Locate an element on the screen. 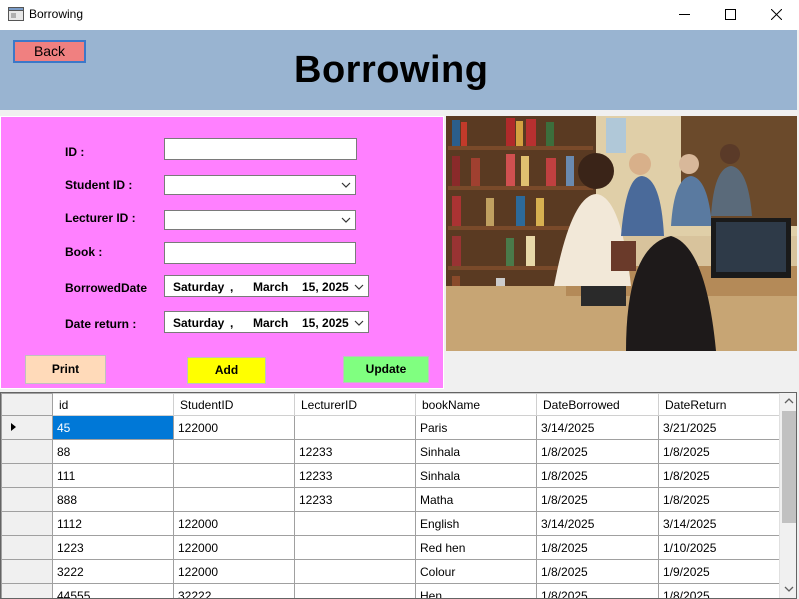 The image size is (799, 599). cell-bookname: Colour is located at coordinates (476, 571).